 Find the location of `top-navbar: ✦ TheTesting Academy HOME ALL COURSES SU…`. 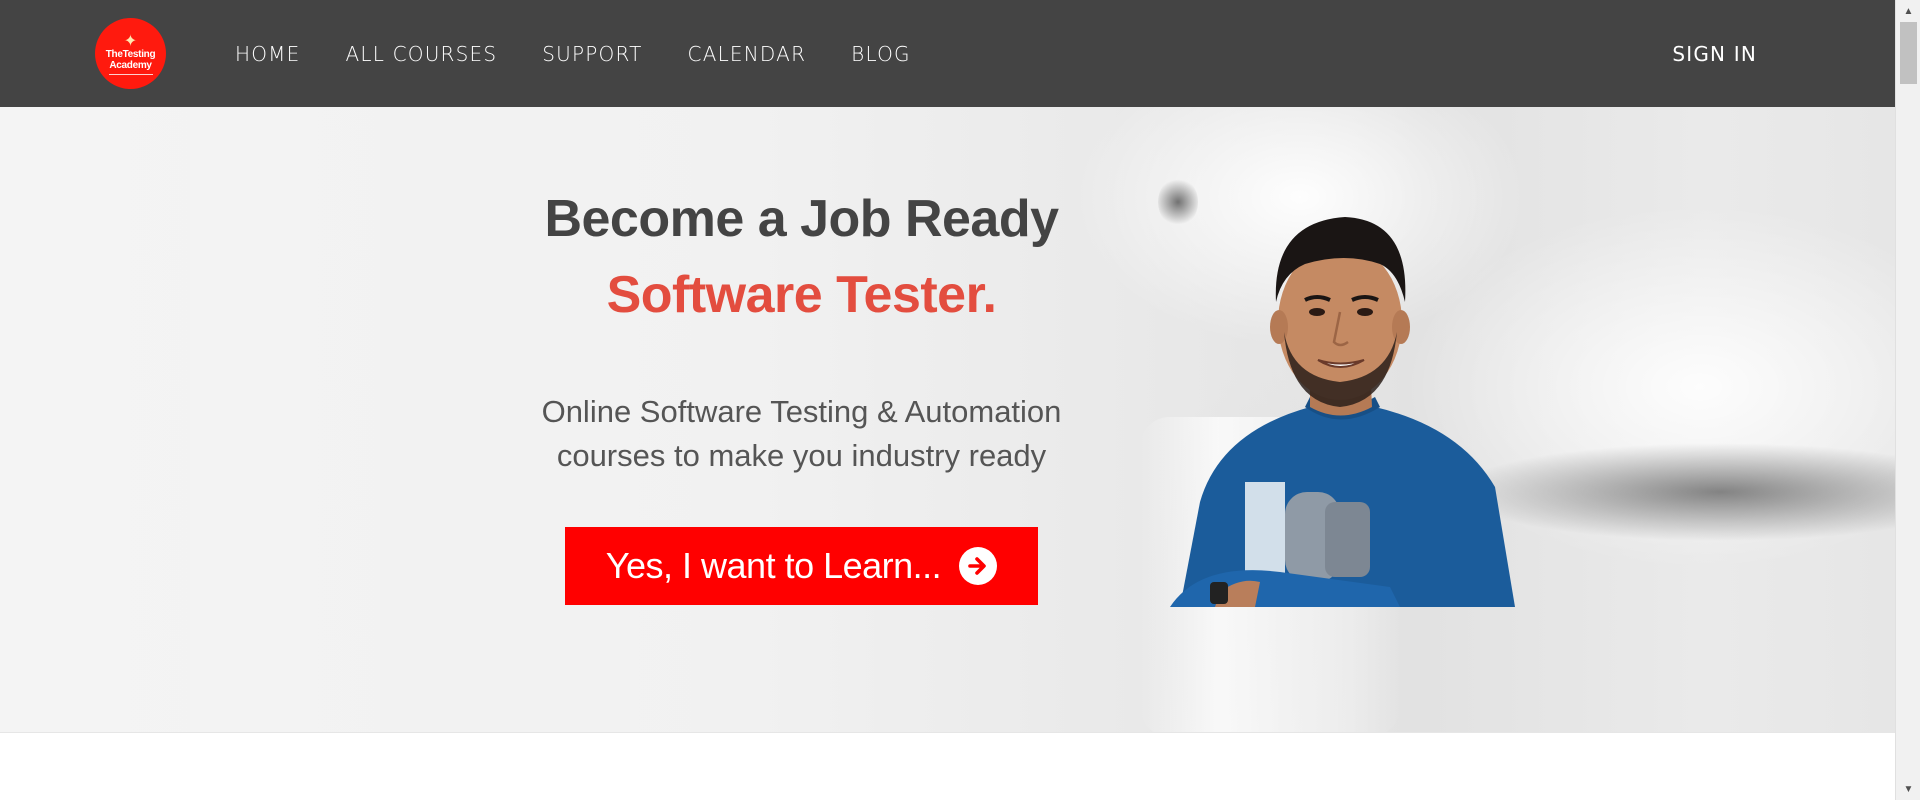

top-navbar: ✦ TheTesting Academy HOME ALL COURSES SU… is located at coordinates (947, 53).